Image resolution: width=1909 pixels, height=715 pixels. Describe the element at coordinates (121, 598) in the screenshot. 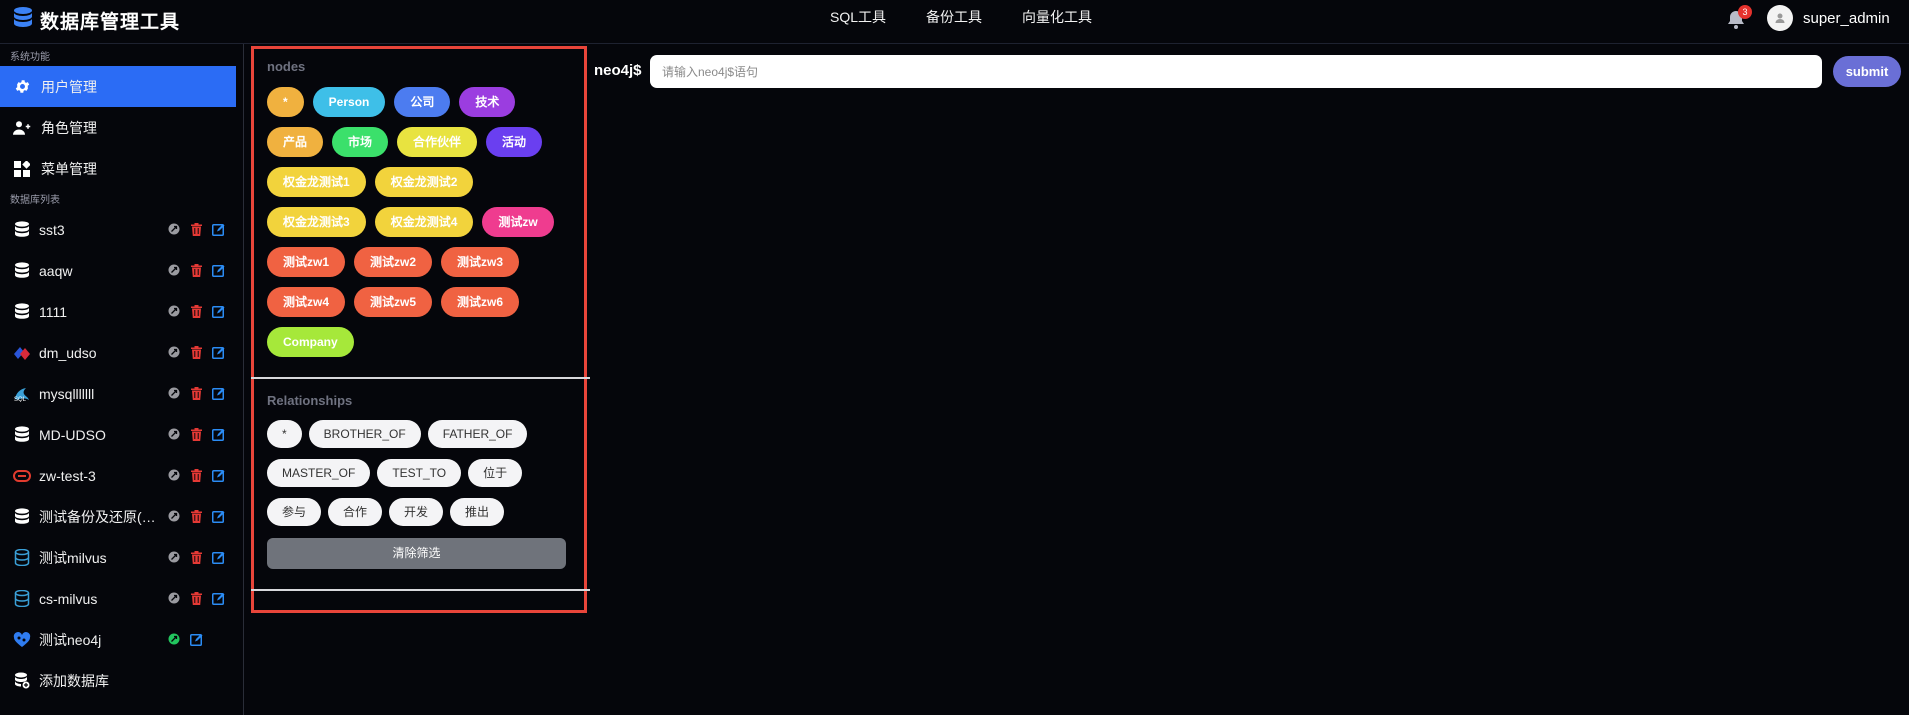

I see `sidebar-item-database: cs-milvus` at that location.